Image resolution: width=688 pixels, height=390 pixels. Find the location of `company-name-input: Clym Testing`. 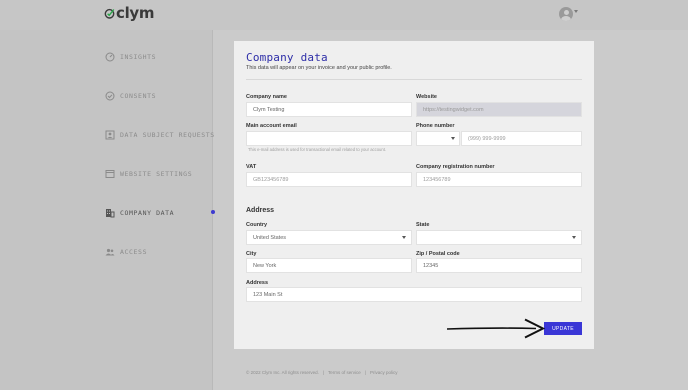

company-name-input: Clym Testing is located at coordinates (329, 109).